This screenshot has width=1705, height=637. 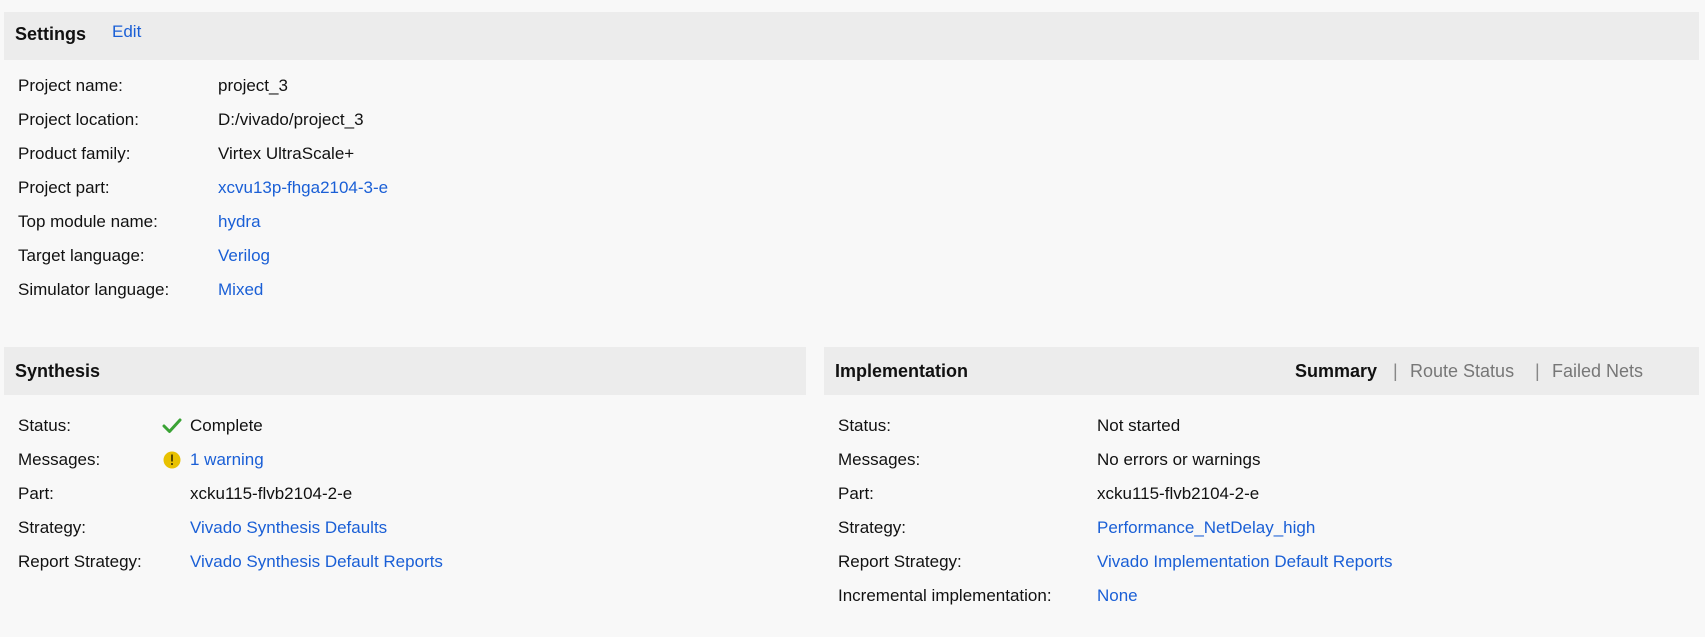 I want to click on synthesis-label: Messages:, so click(x=59, y=459).